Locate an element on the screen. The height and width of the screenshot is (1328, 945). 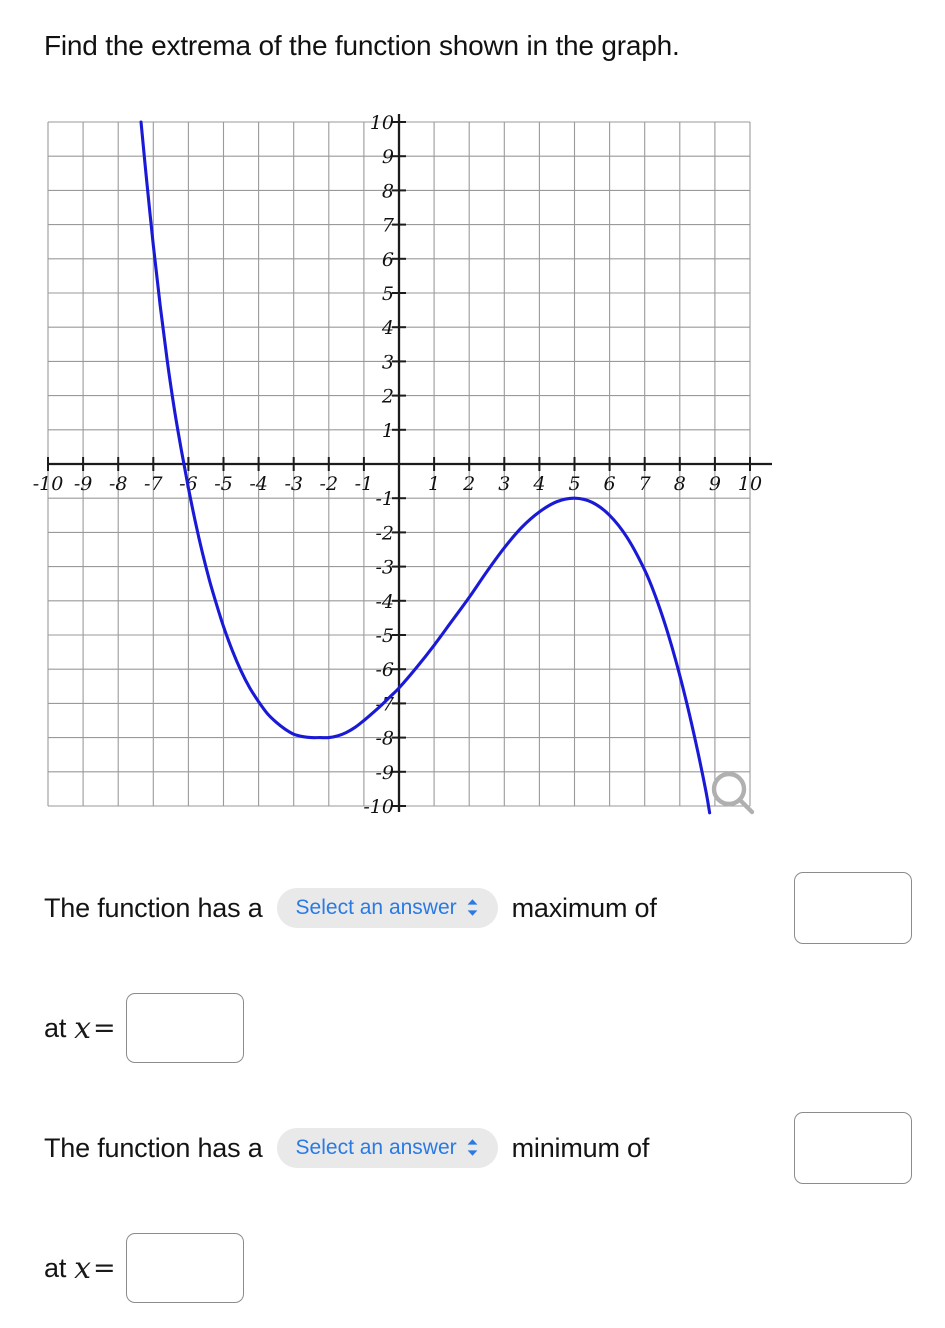
at-label-maximum: at is located at coordinates (55, 1027).